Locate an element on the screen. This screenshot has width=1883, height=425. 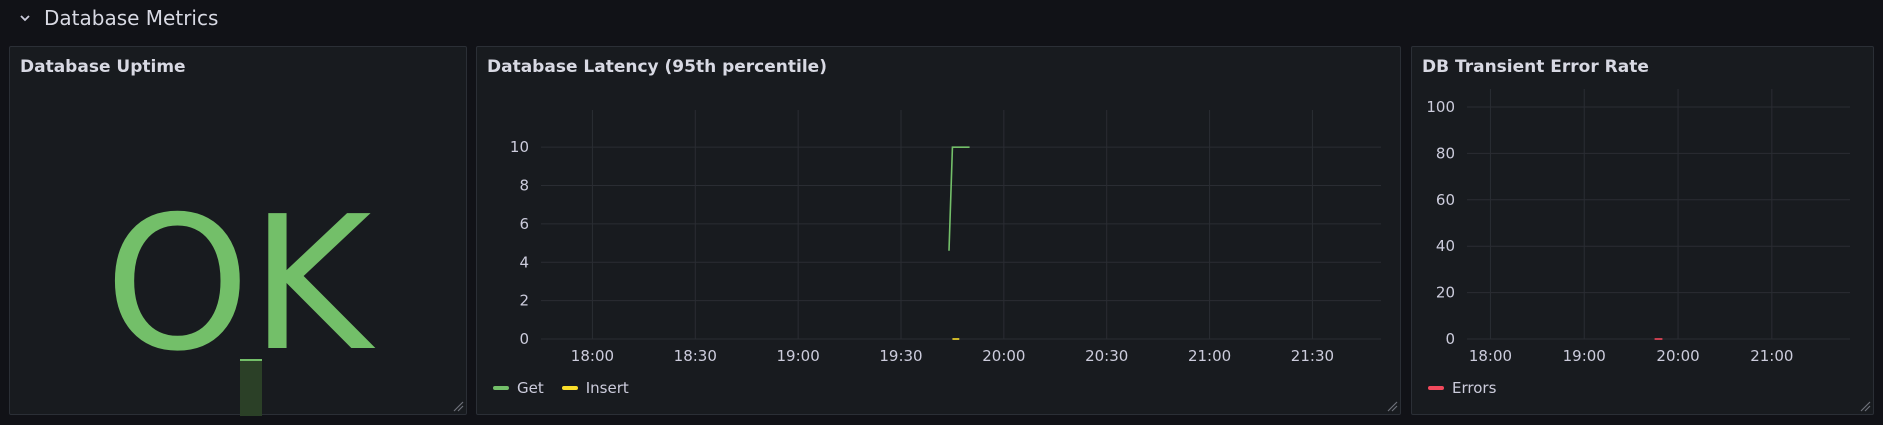
legend: Get Insert is located at coordinates (561, 388).